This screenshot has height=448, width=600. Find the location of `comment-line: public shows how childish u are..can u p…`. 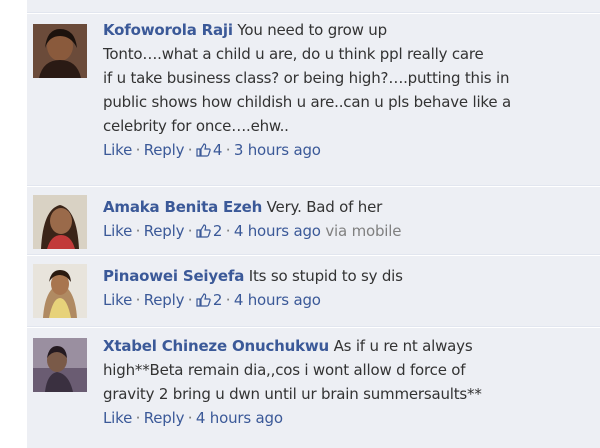

comment-line: public shows how childish u are..can u p… is located at coordinates (307, 102).